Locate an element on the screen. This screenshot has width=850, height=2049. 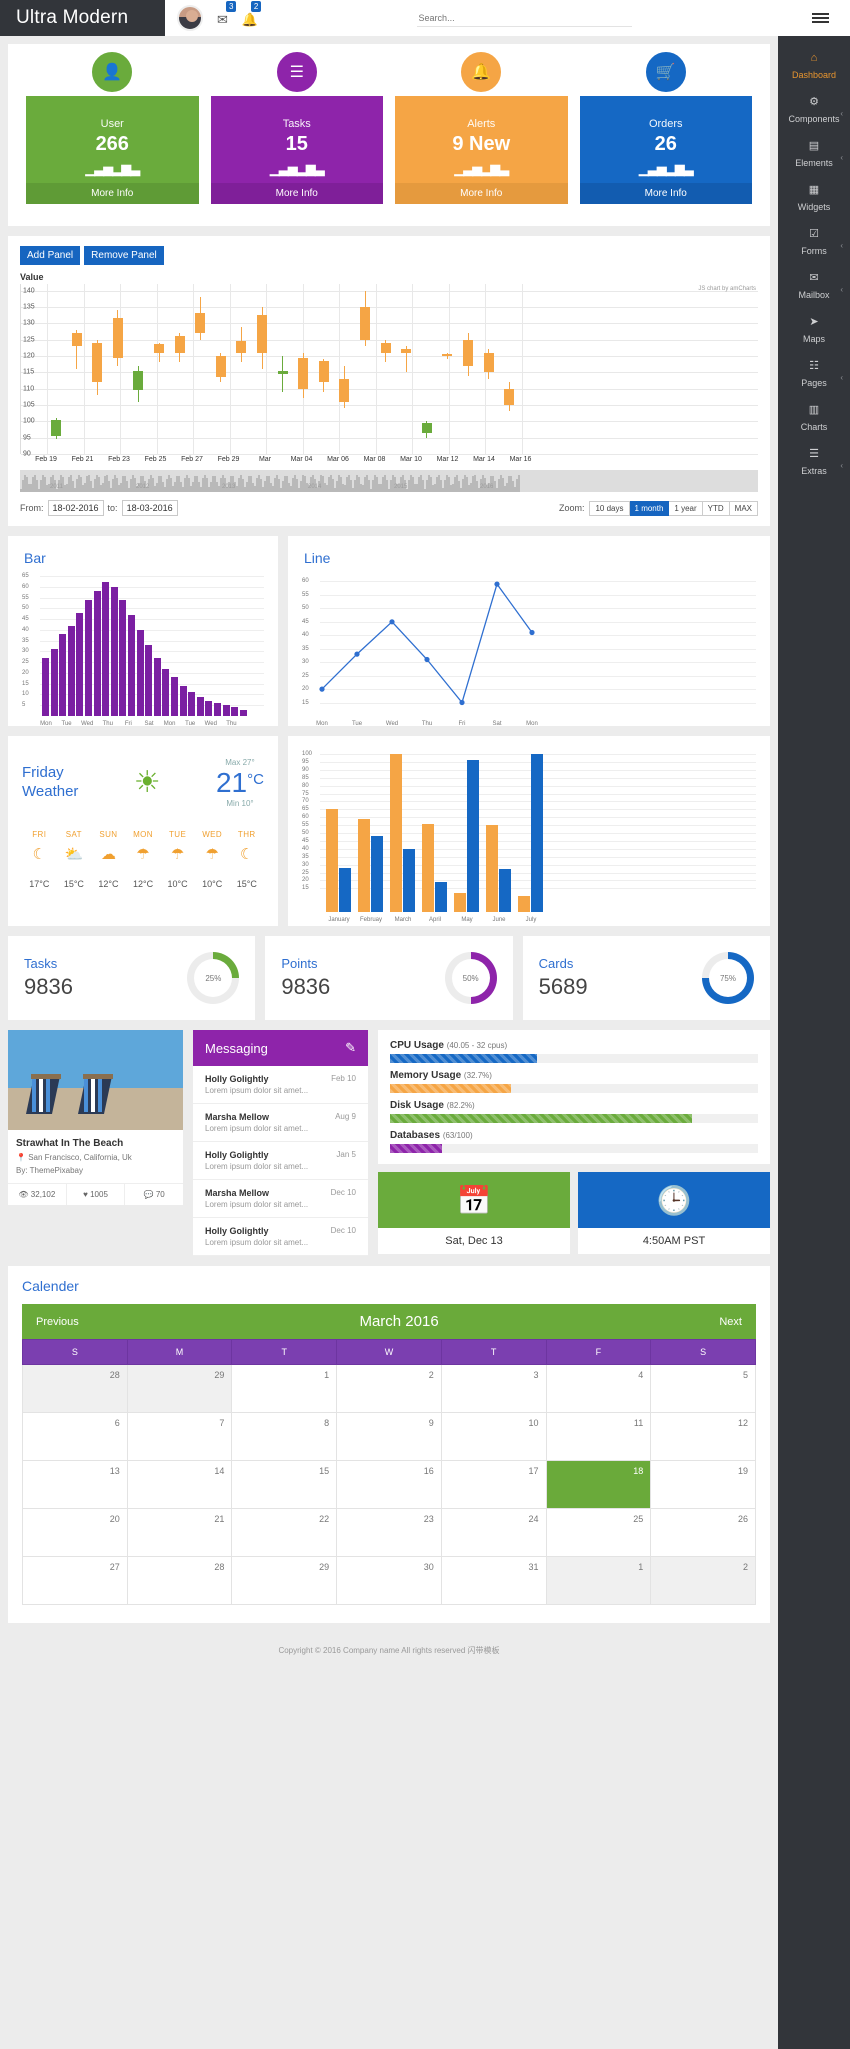
calendar-day-cell: 6 is located at coordinates (75, 1436).